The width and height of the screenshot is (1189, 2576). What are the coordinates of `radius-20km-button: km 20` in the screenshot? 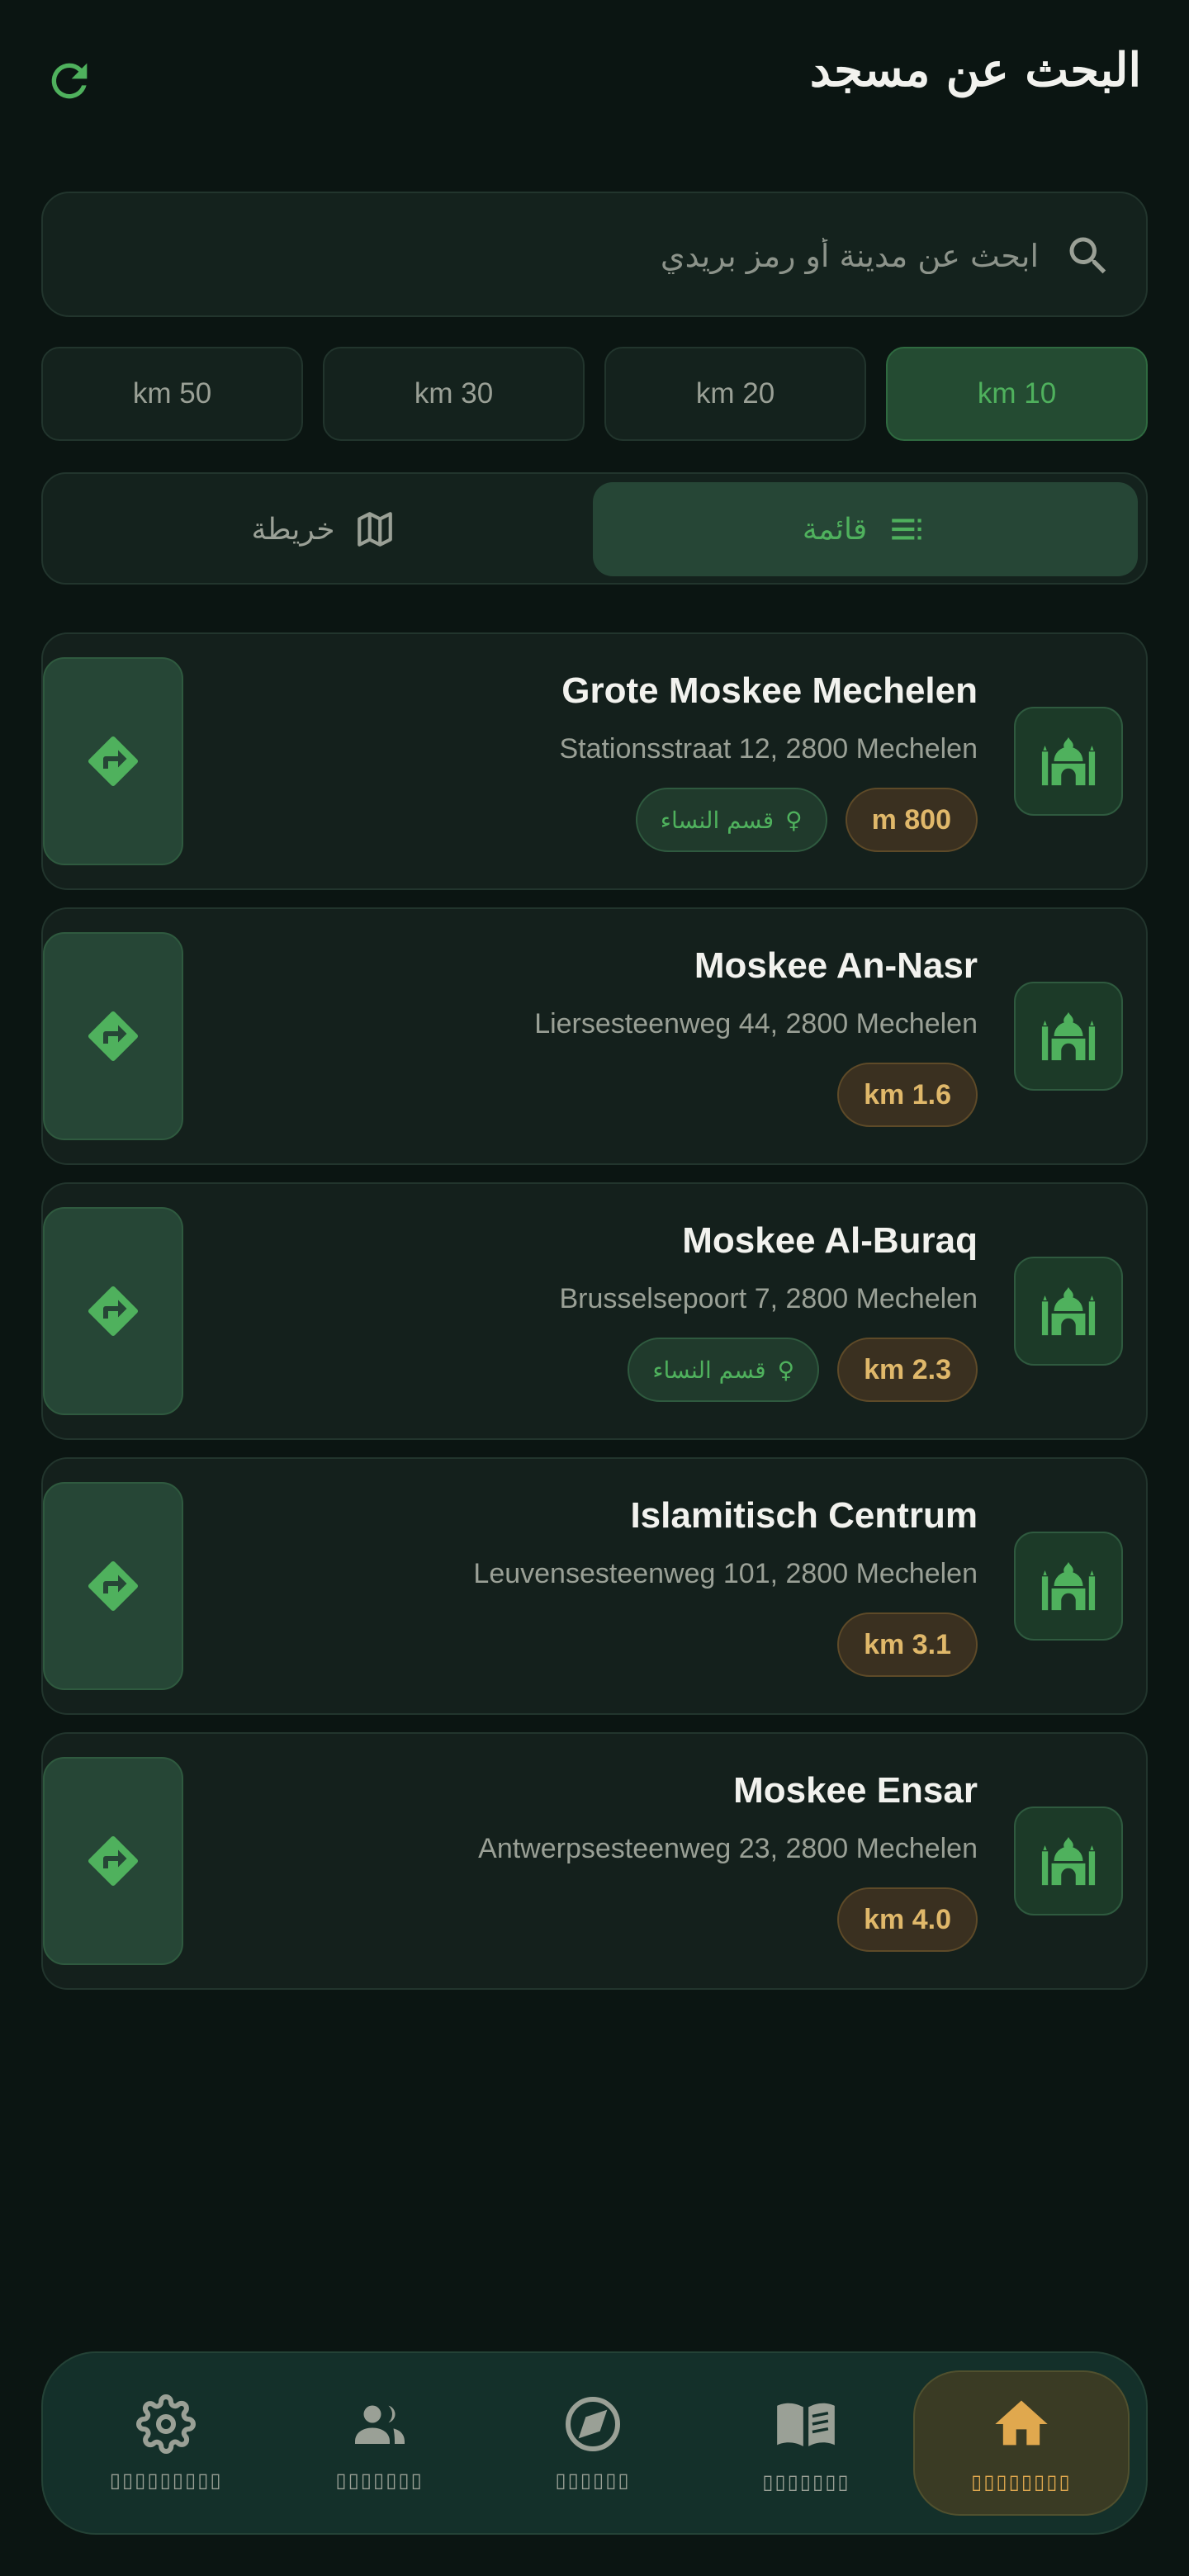 It's located at (735, 394).